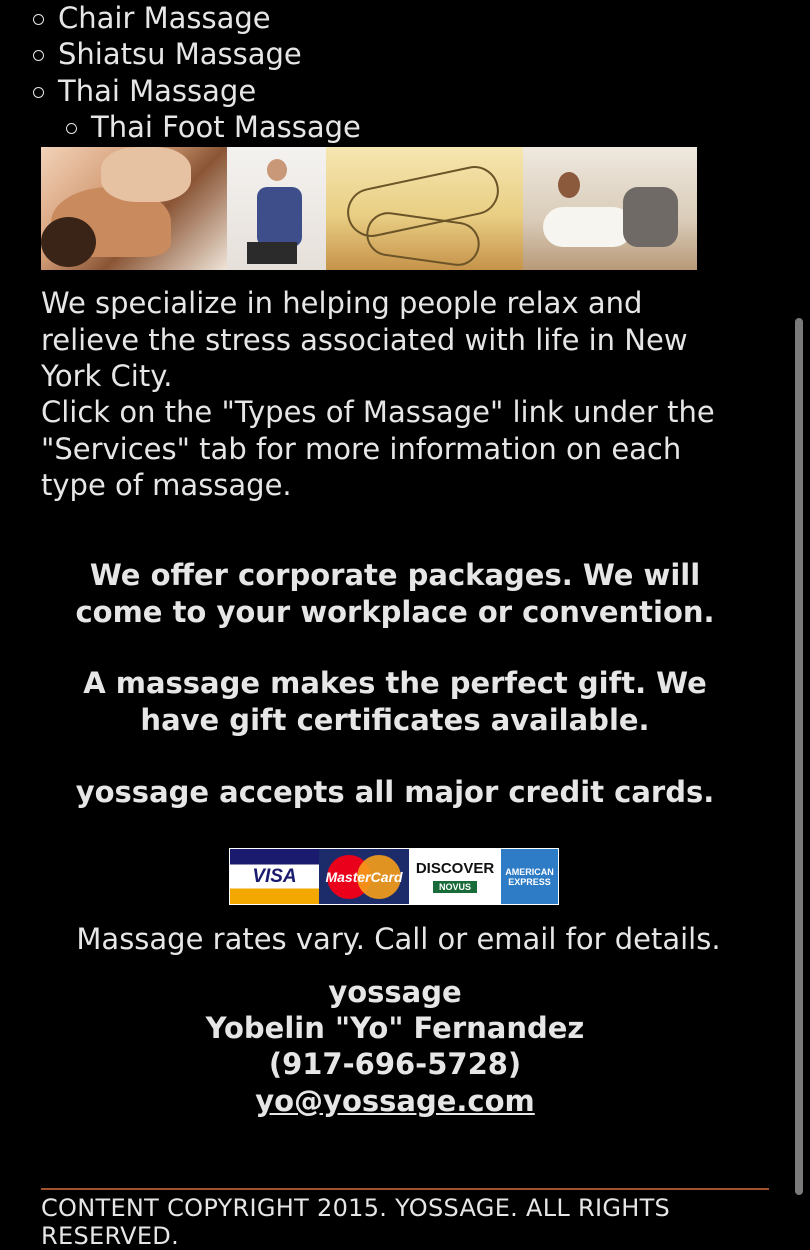 This screenshot has height=1250, width=810. Describe the element at coordinates (164, 18) in the screenshot. I see `list-item: Chair Massage` at that location.